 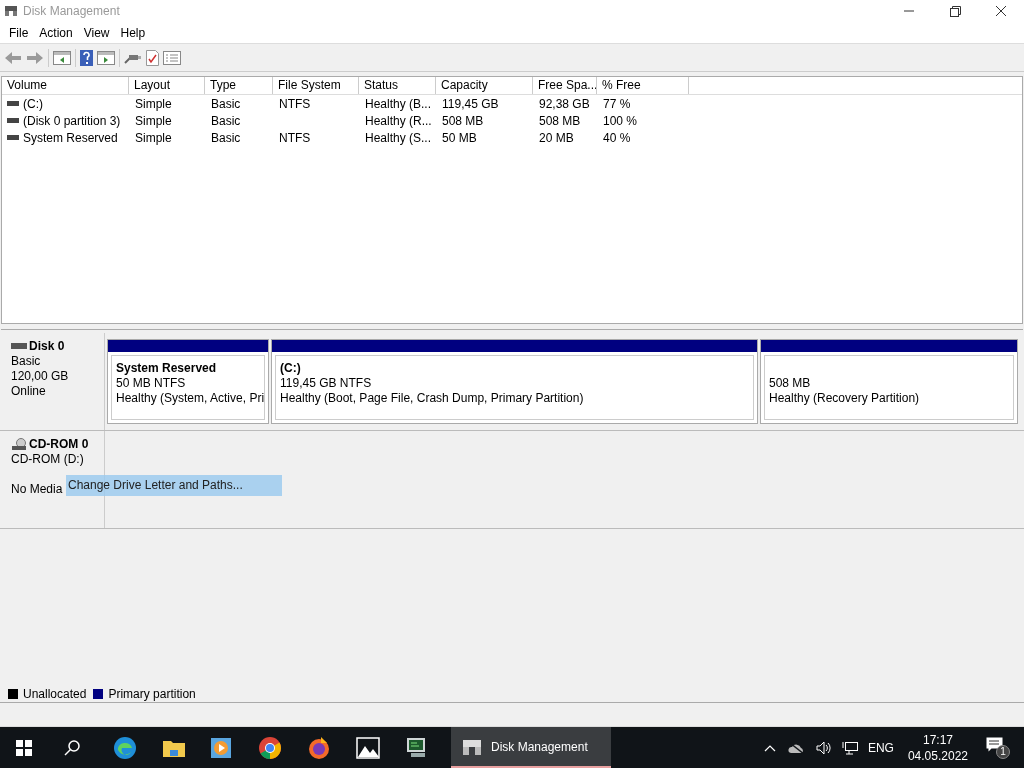 What do you see at coordinates (937, 739) in the screenshot?
I see `clock-time: 17:17` at bounding box center [937, 739].